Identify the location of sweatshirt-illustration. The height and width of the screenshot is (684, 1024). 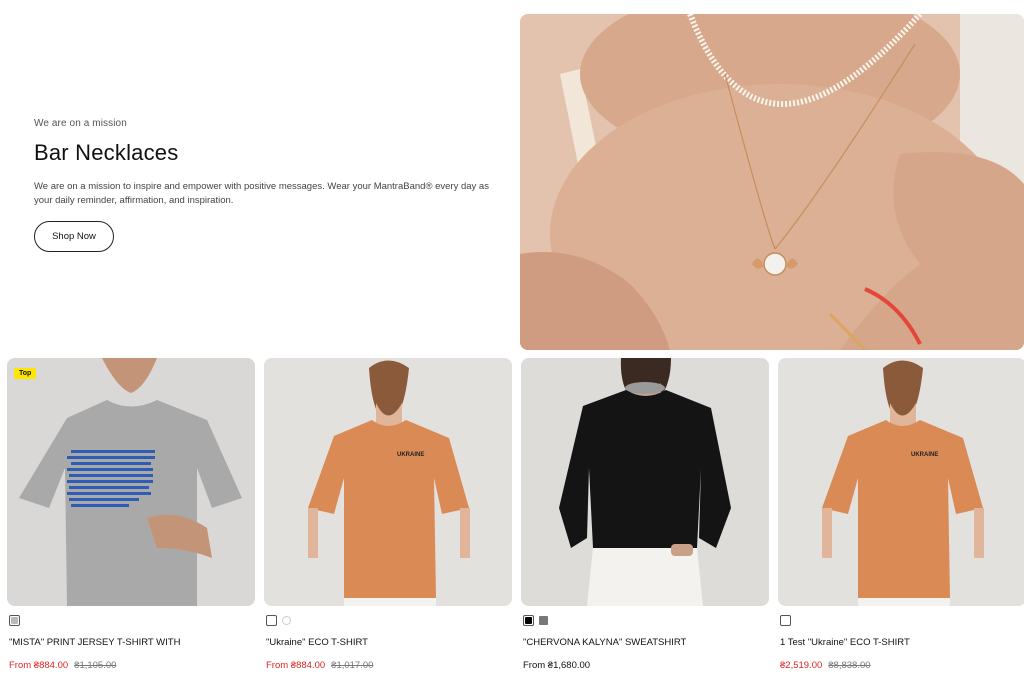
(645, 482).